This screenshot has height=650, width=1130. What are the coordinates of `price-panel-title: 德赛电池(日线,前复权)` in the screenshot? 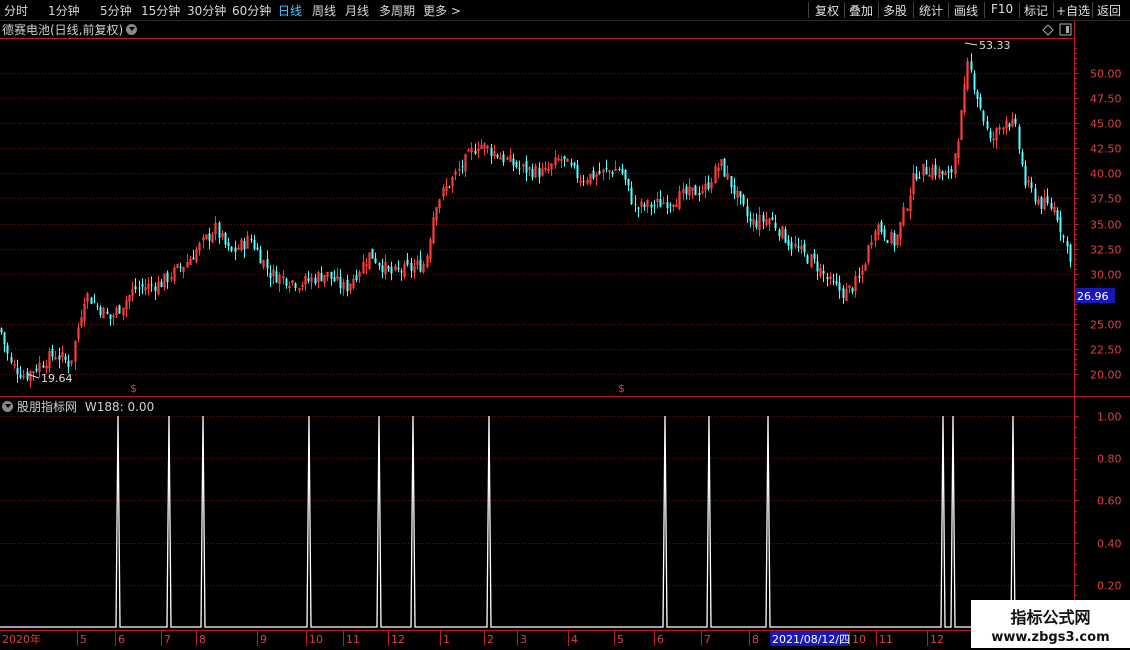 It's located at (70, 29).